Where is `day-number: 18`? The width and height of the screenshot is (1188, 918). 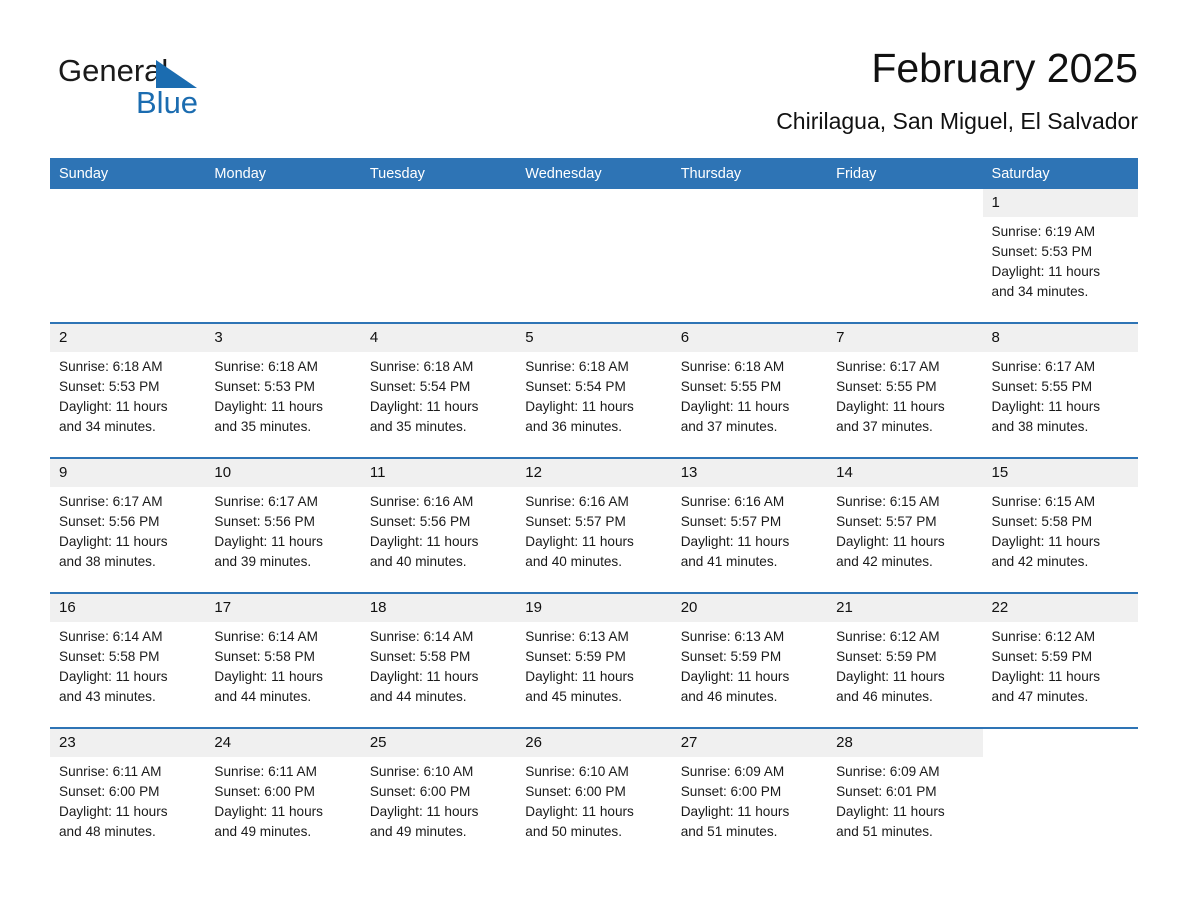
day-number: 18 is located at coordinates (438, 608).